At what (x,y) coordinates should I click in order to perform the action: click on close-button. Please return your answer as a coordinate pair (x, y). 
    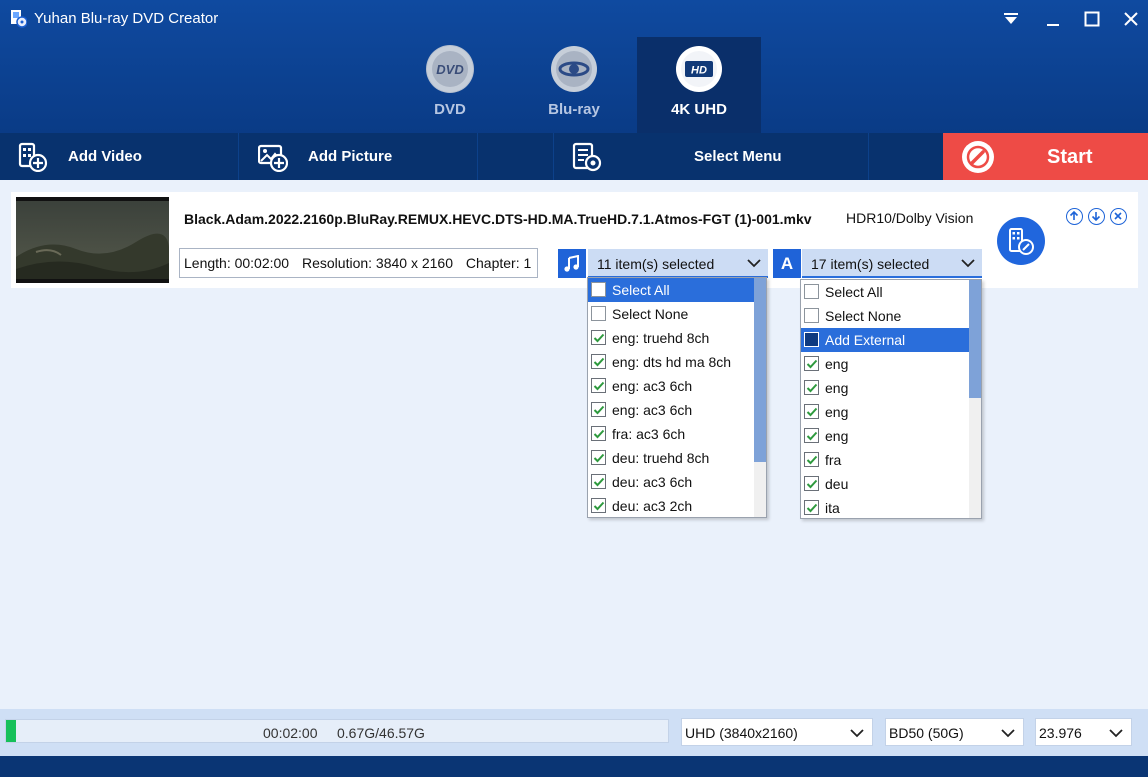
    Looking at the image, I should click on (1131, 19).